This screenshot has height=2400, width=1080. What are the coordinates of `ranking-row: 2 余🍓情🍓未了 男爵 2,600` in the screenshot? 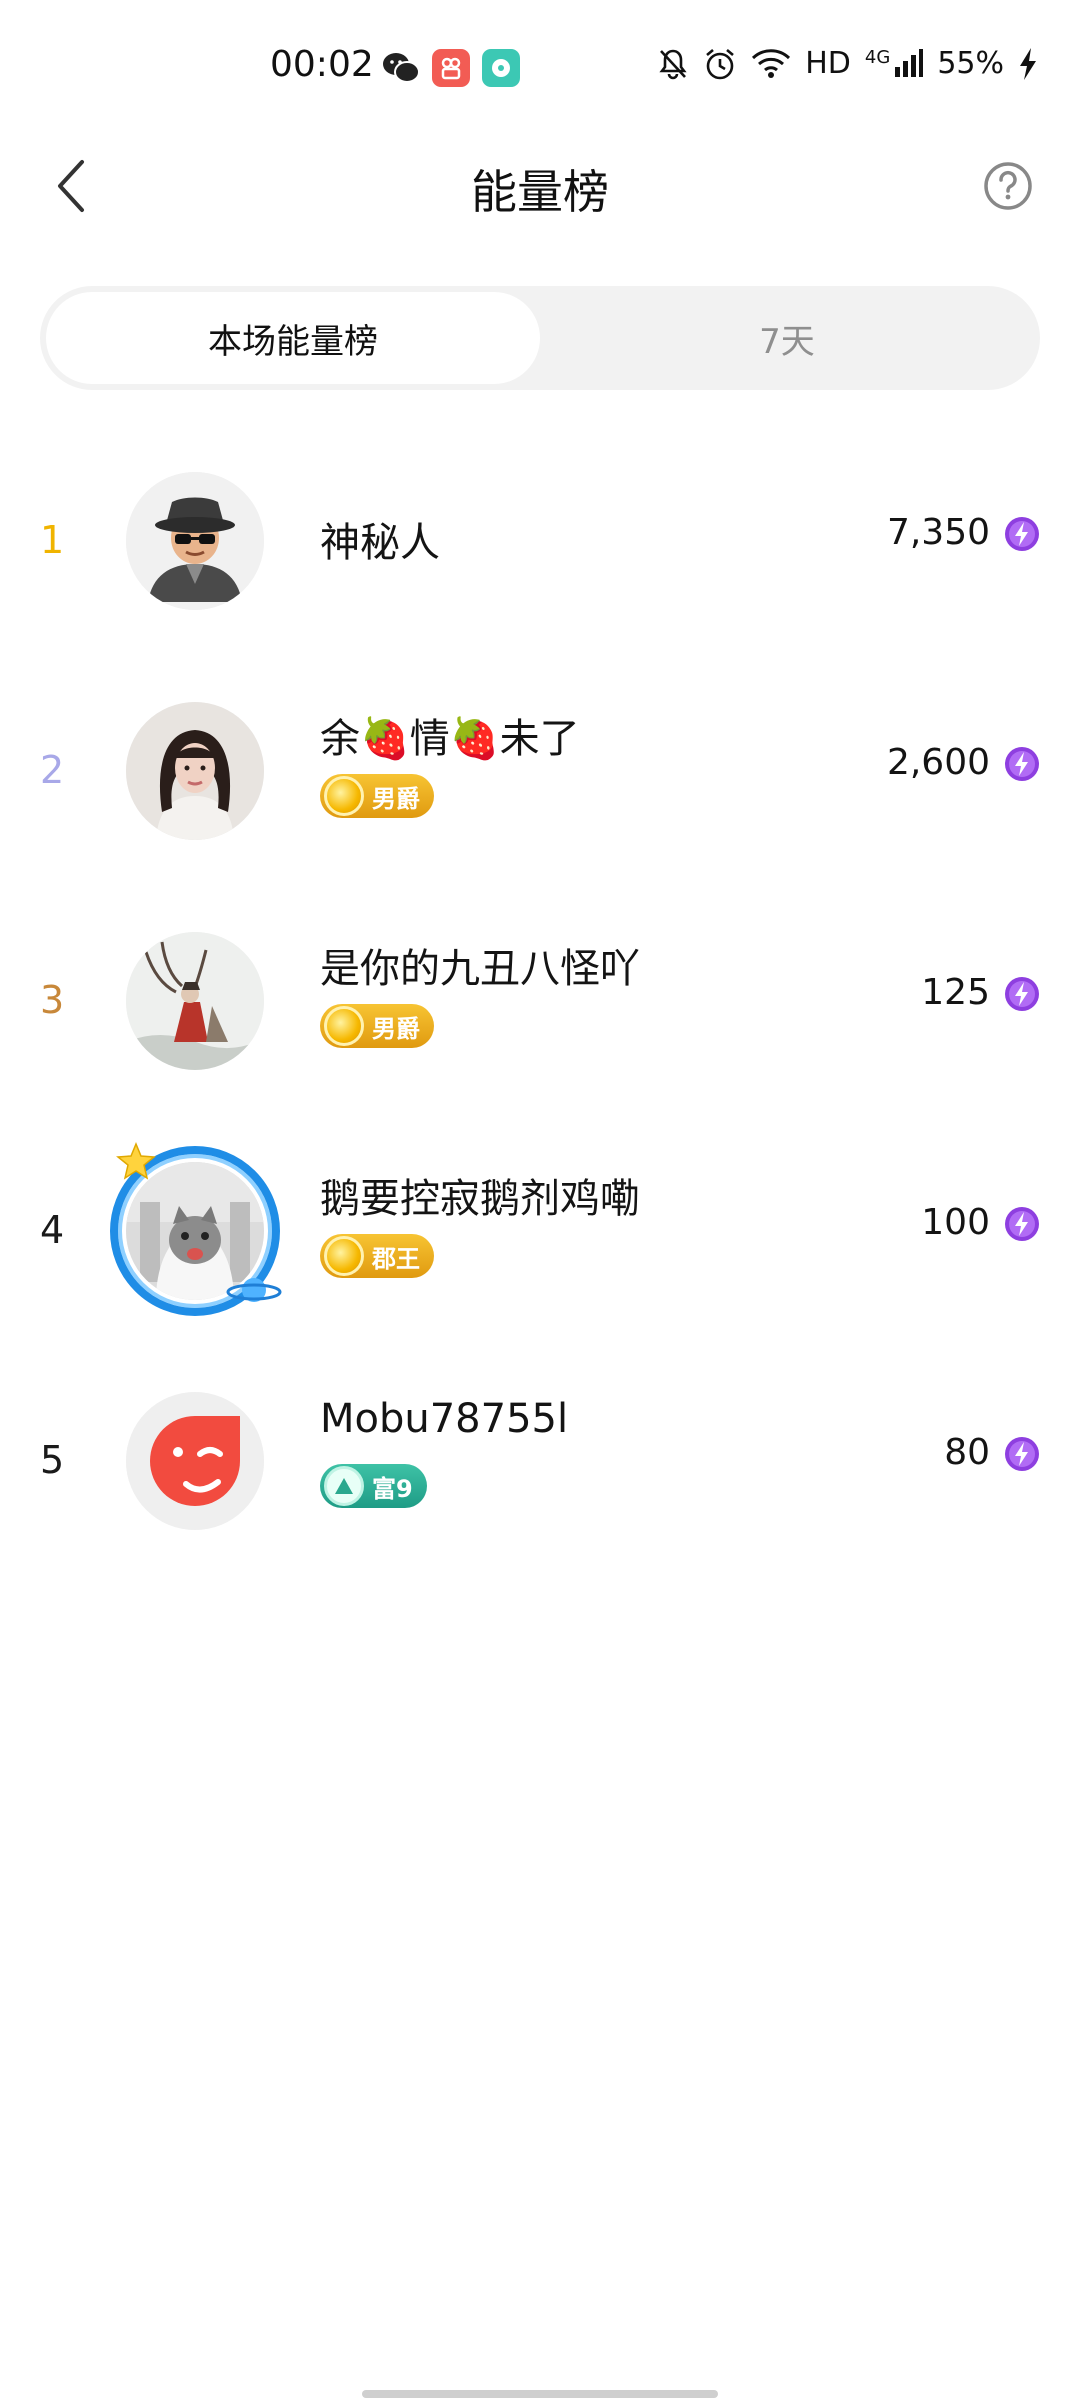 It's located at (540, 785).